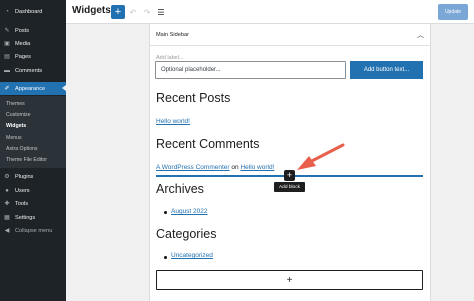  What do you see at coordinates (321, 156) in the screenshot?
I see `annotation-arrow-icon` at bounding box center [321, 156].